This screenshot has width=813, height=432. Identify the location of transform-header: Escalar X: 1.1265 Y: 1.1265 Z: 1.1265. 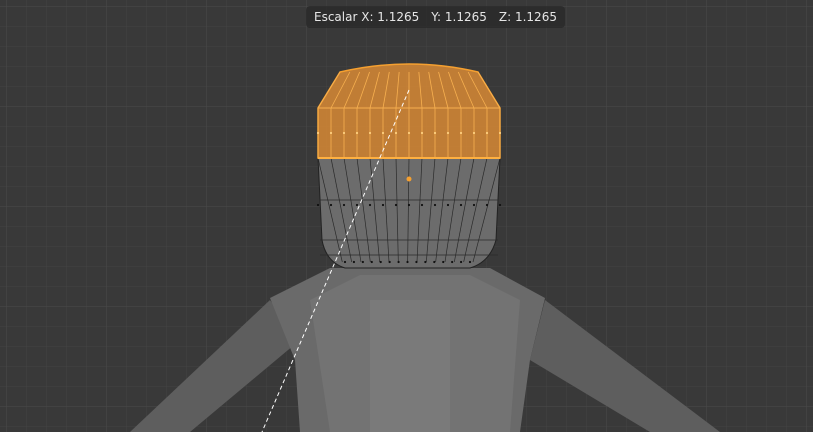
(435, 17).